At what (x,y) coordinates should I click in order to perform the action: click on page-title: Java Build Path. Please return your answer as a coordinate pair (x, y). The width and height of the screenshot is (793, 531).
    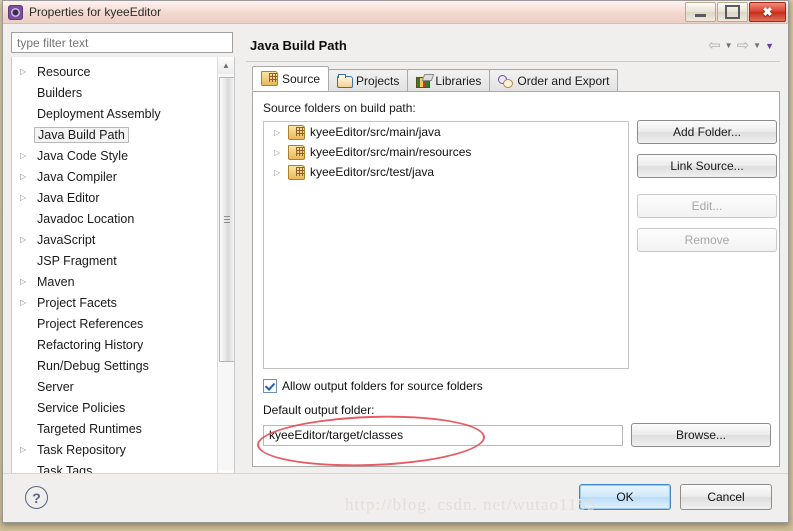
    Looking at the image, I should click on (298, 45).